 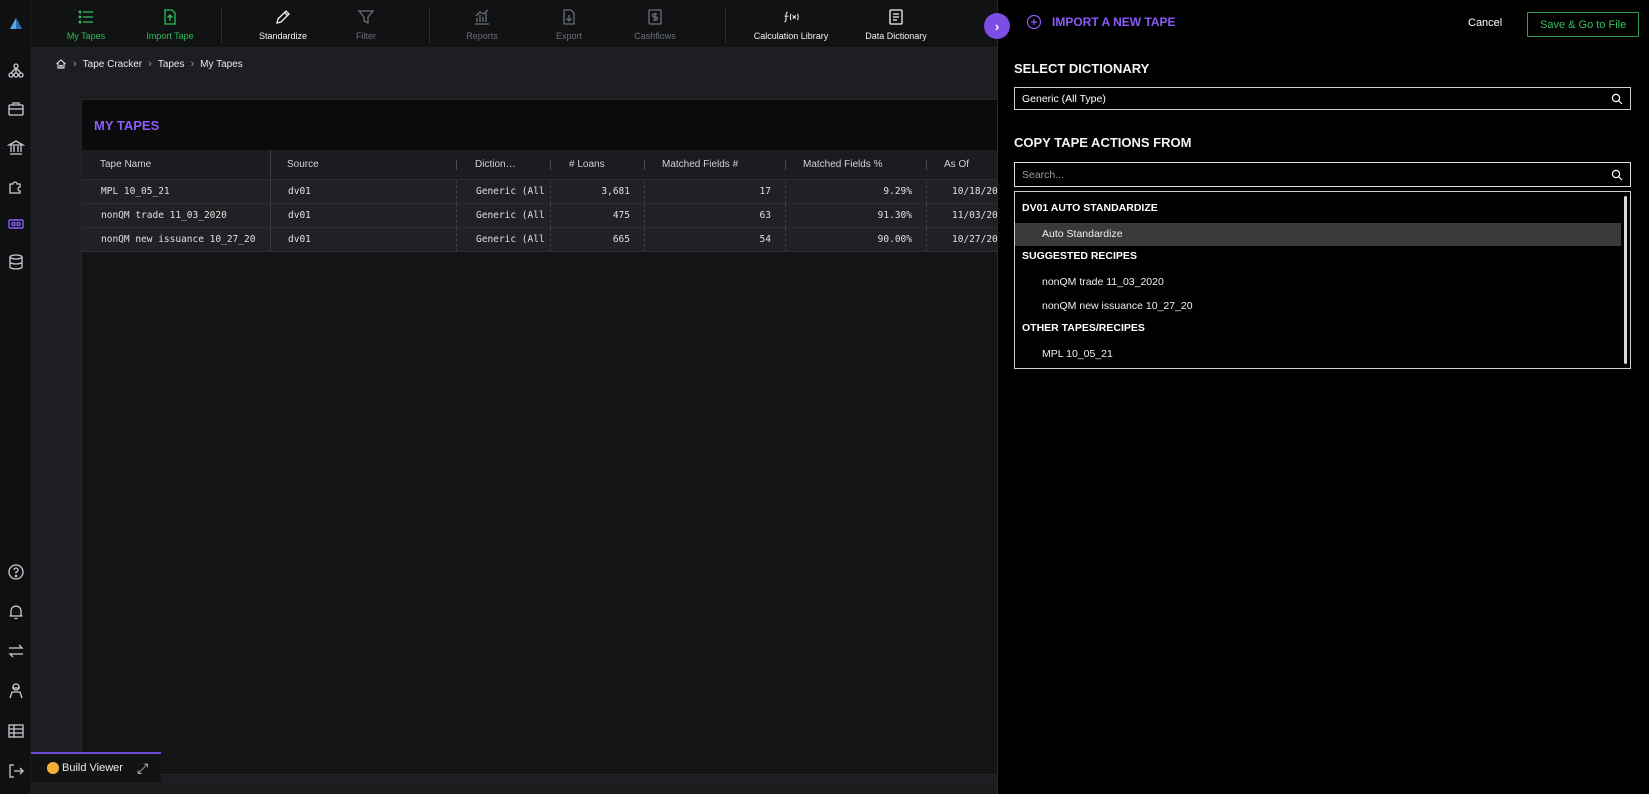 What do you see at coordinates (791, 24) in the screenshot?
I see `calculation-library-button: Calculation Library` at bounding box center [791, 24].